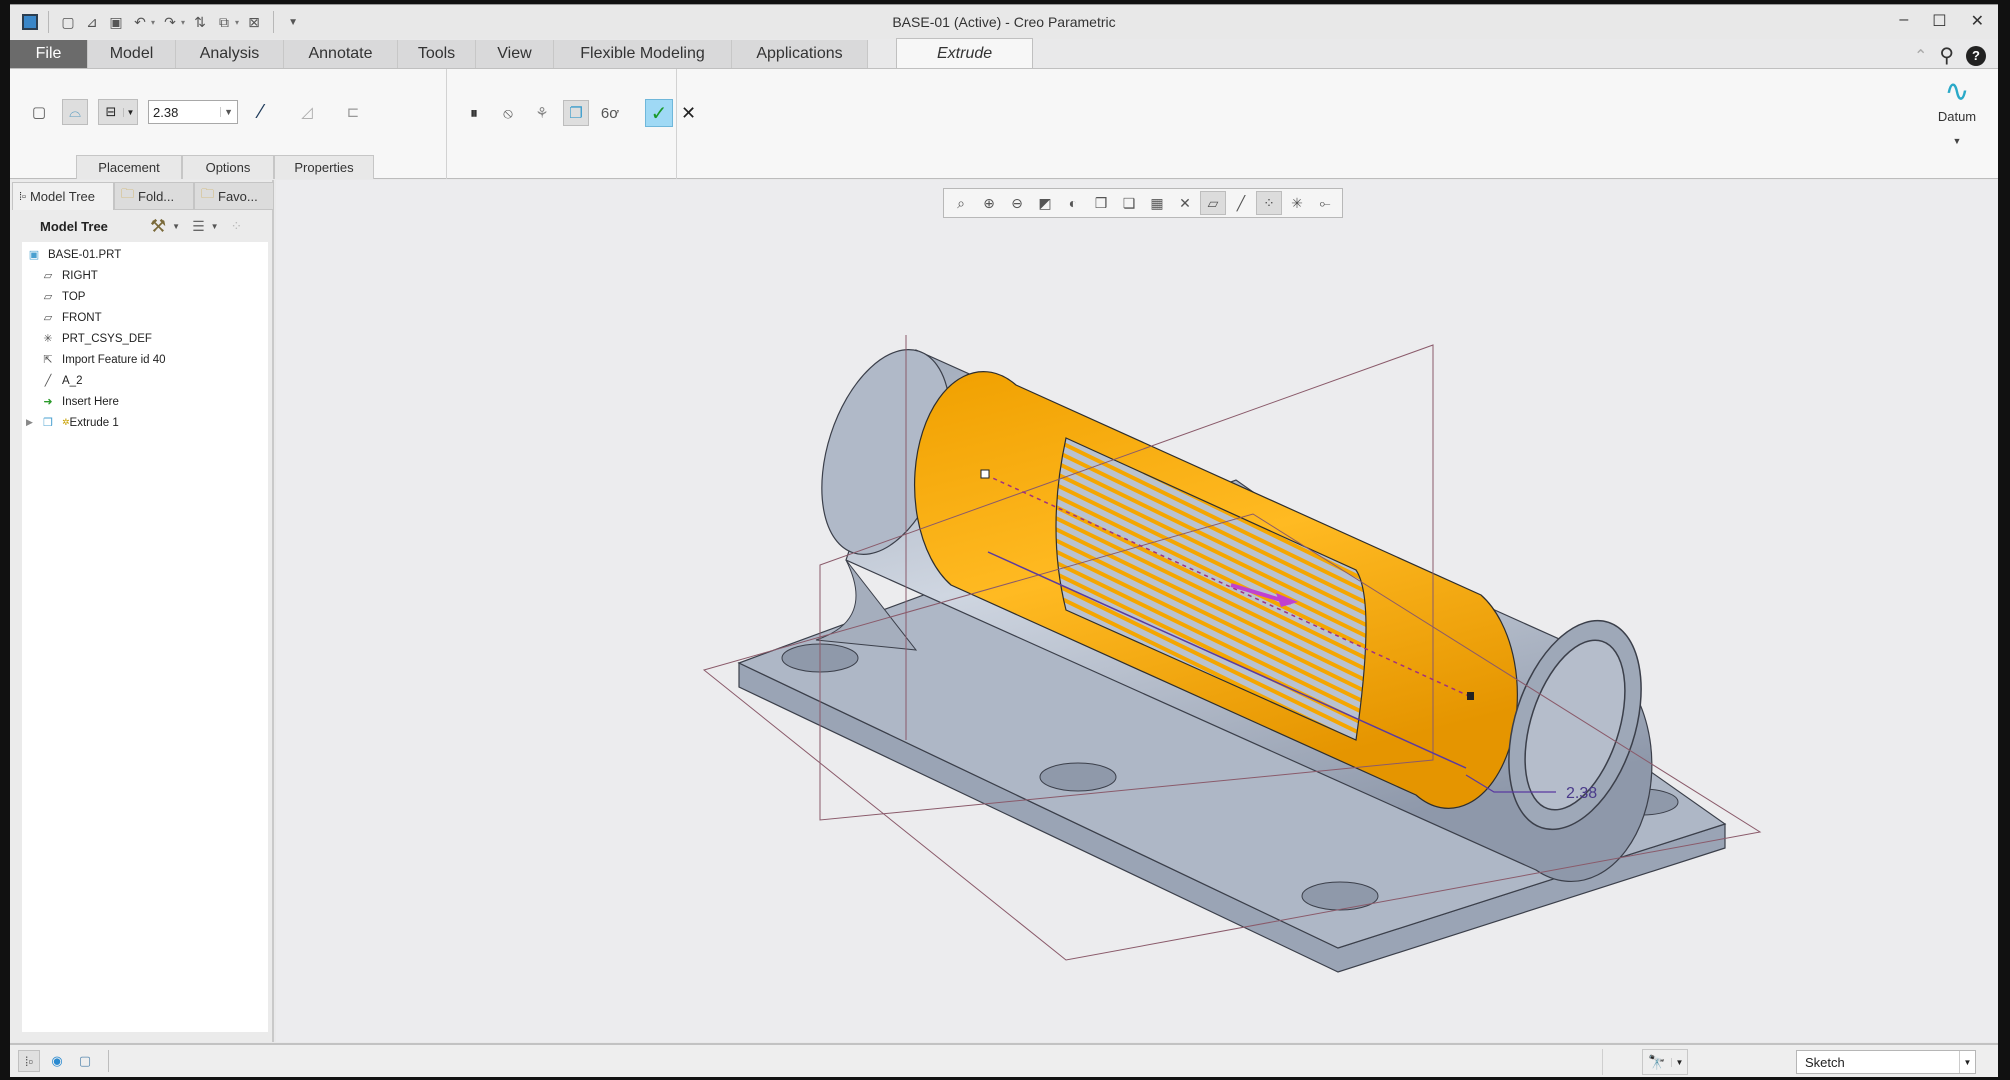 The height and width of the screenshot is (1080, 2010). I want to click on surface-icon: ⌓, so click(75, 112).